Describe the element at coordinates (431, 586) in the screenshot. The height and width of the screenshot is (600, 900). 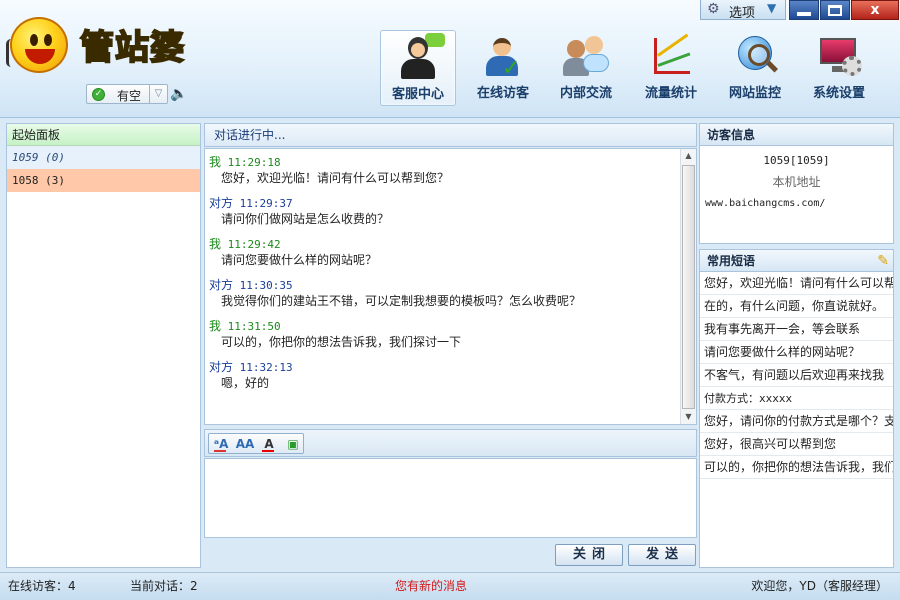
I see `new-message-notice: 您有新的消息` at that location.